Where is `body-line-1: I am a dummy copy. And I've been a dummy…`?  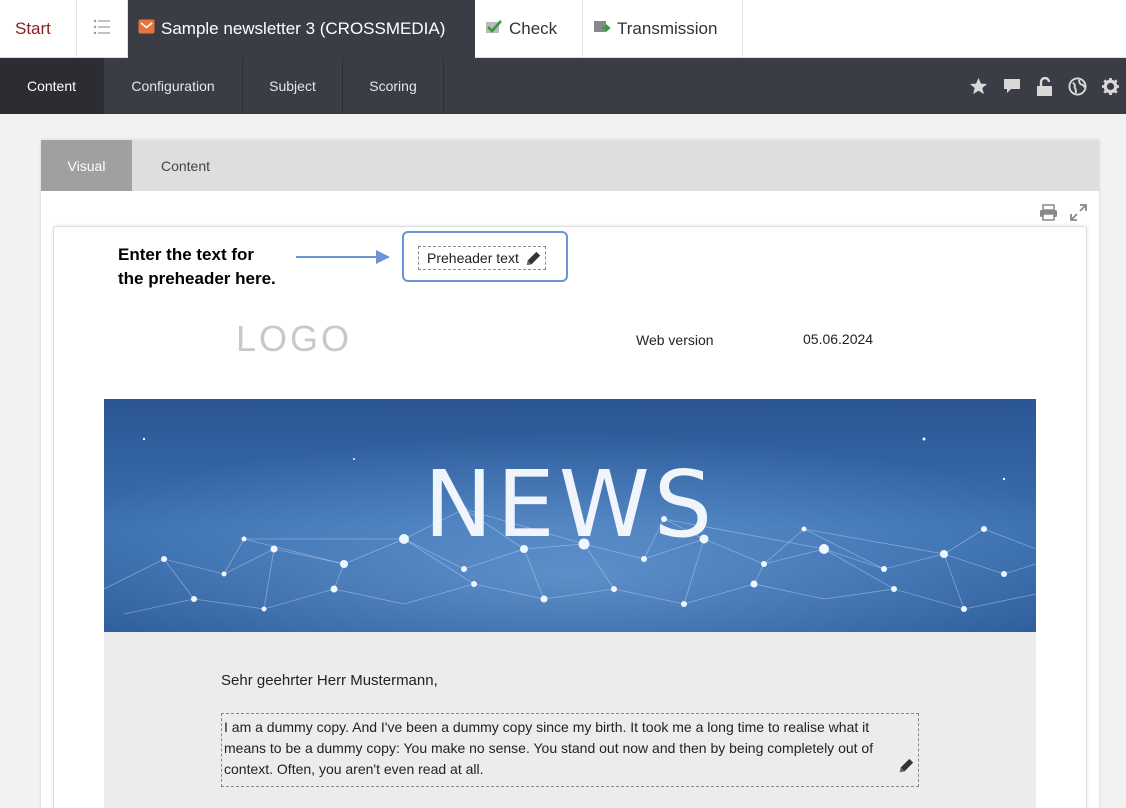 body-line-1: I am a dummy copy. And I've been a dummy… is located at coordinates (547, 727).